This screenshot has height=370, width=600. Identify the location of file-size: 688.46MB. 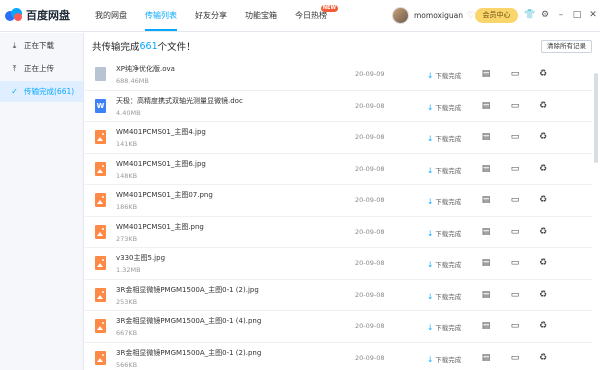
(132, 81).